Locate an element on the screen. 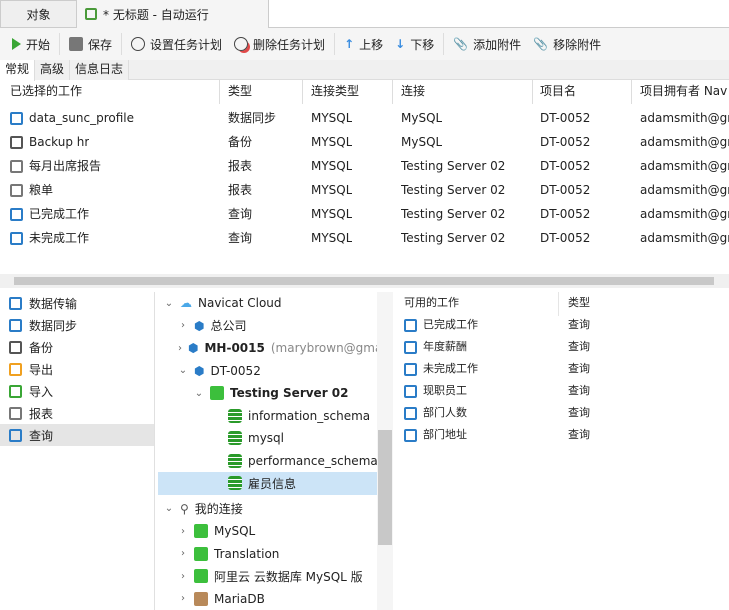  tree-item-my-connections: ⌄ ⚲ 我的连接 is located at coordinates (275, 509).